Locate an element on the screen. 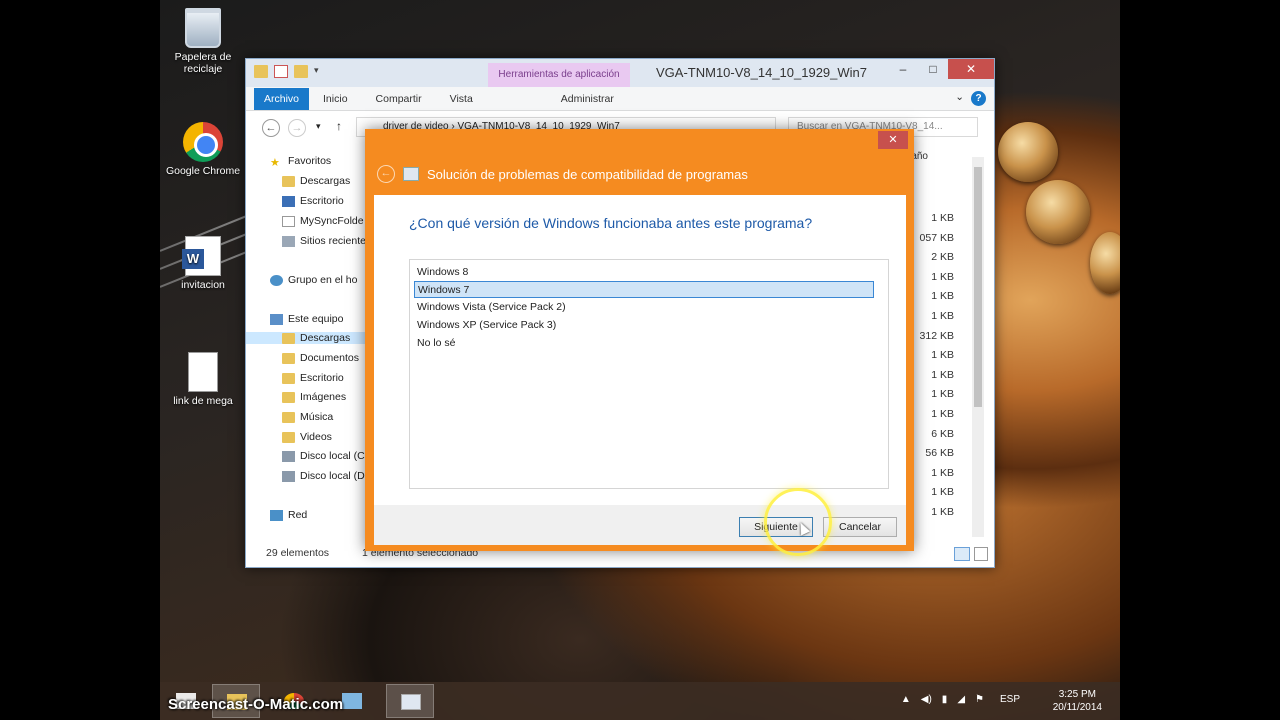  recorder-watermark: Screencast-O-Matic.com is located at coordinates (256, 704).